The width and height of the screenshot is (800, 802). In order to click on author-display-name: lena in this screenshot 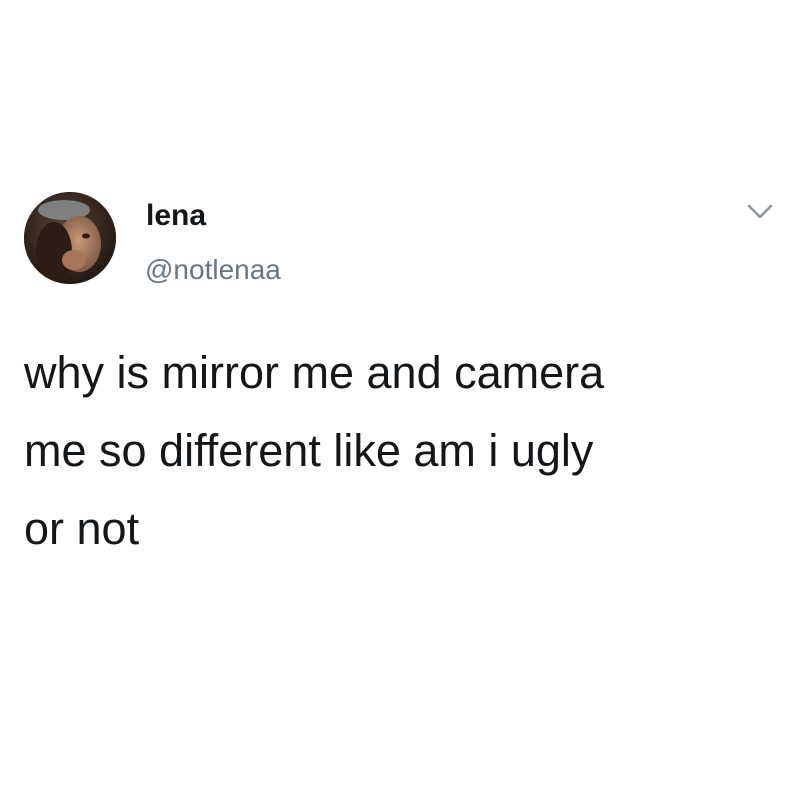, I will do `click(176, 216)`.